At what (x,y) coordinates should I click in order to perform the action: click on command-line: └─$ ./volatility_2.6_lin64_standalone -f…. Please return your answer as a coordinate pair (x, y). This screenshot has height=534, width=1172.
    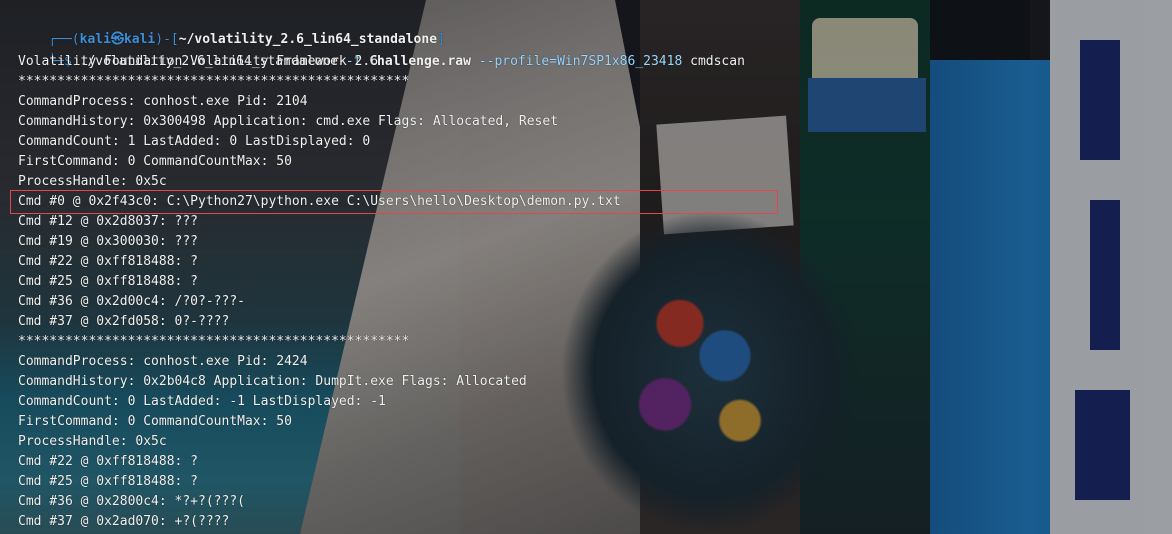
    Looking at the image, I should click on (381, 50).